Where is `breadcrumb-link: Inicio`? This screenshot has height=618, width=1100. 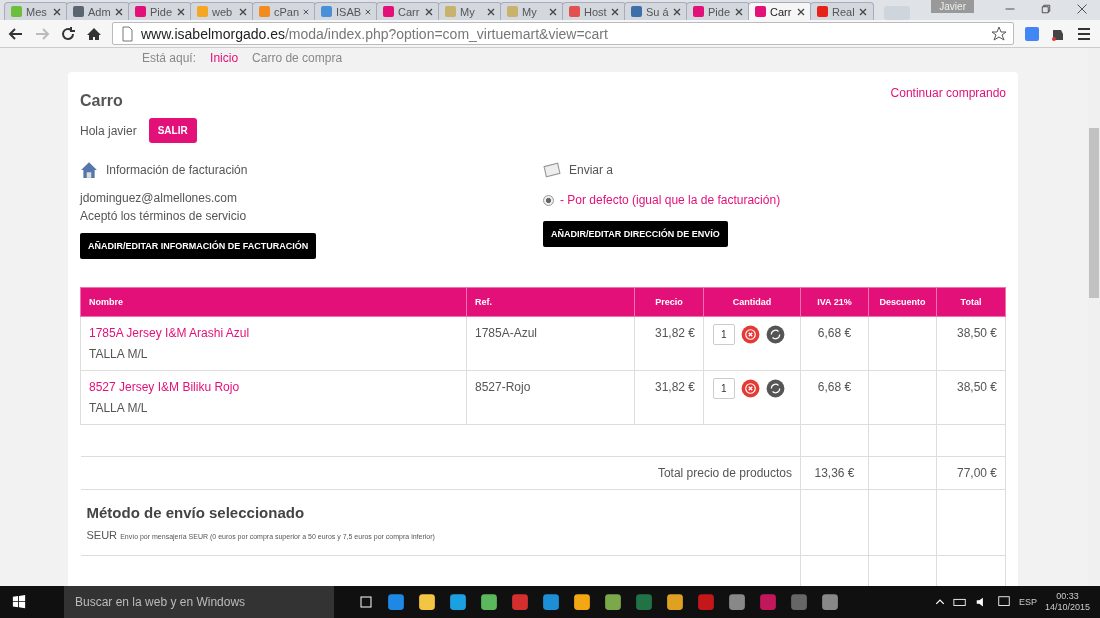 breadcrumb-link: Inicio is located at coordinates (224, 58).